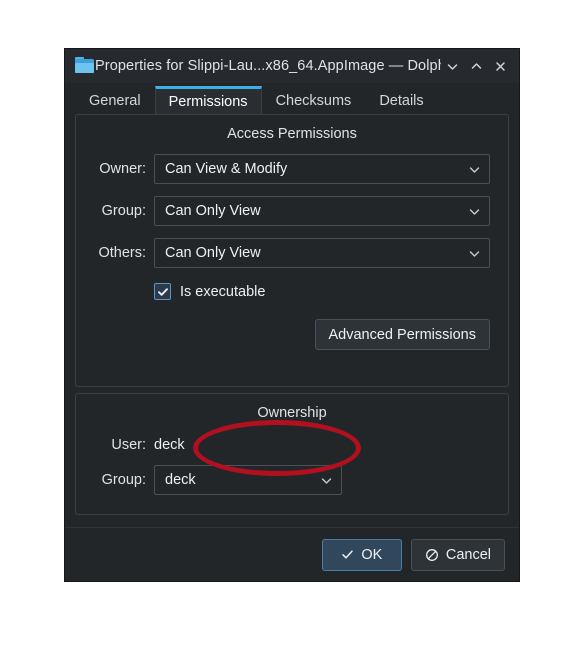  Describe the element at coordinates (292, 134) in the screenshot. I see `access-permissions-title: Access Permissions` at that location.